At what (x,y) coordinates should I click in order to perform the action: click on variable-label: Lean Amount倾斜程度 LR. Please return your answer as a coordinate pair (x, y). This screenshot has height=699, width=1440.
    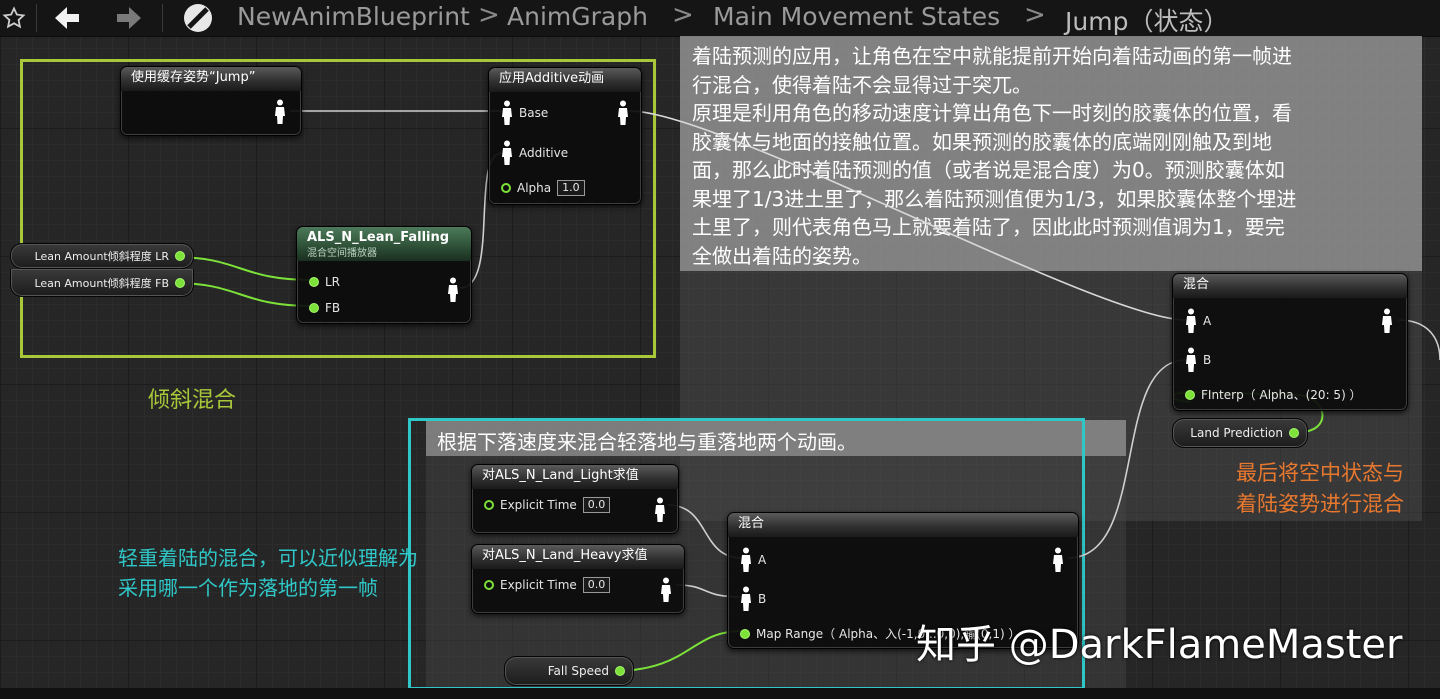
    Looking at the image, I should click on (101, 256).